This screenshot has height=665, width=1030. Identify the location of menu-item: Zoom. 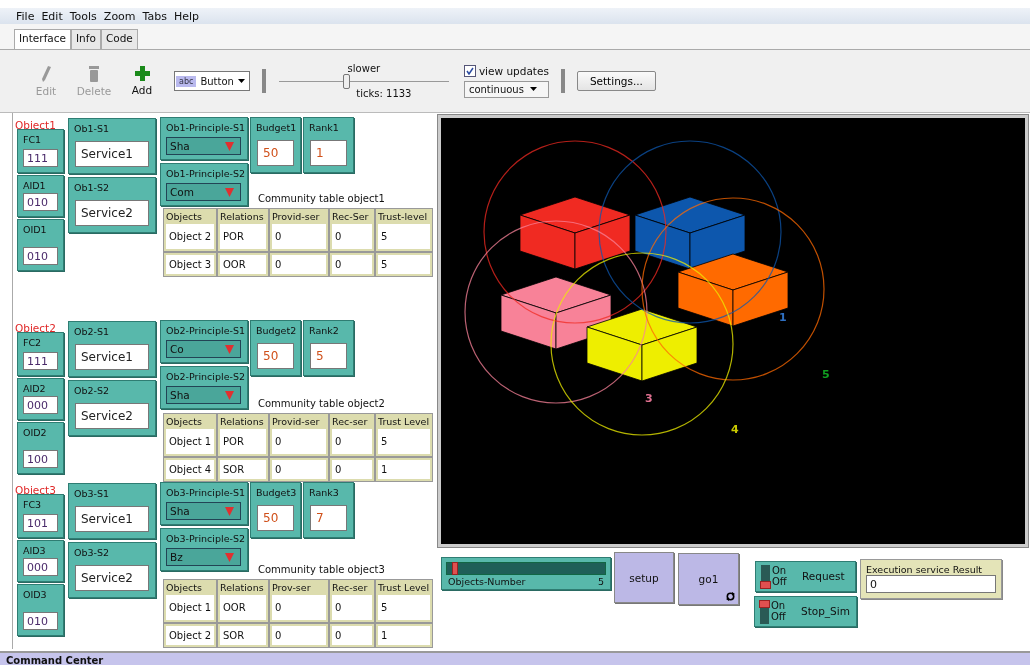
(119, 16).